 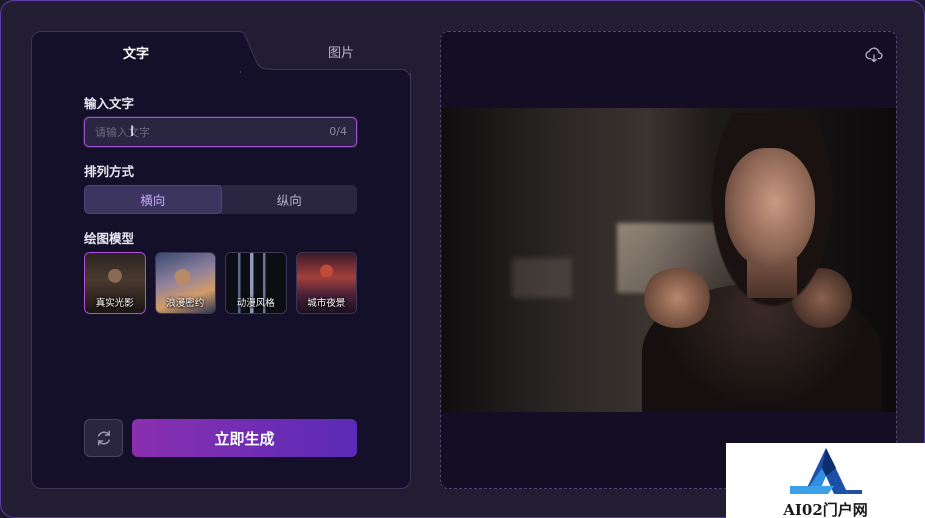 What do you see at coordinates (109, 171) in the screenshot?
I see `layout-label: 排列方式` at bounding box center [109, 171].